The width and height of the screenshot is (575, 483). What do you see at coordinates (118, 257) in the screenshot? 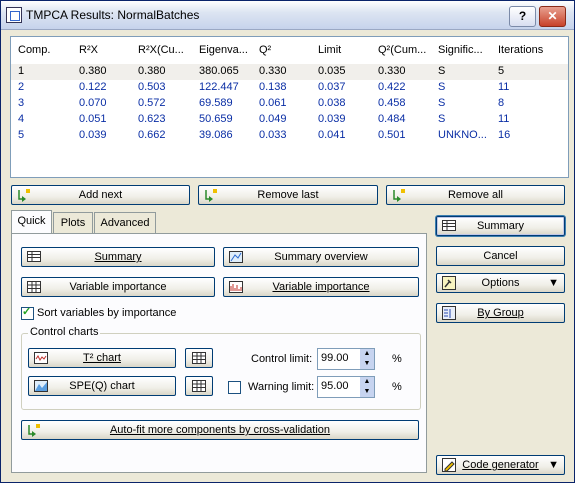
I see `summary-button: Summary` at bounding box center [118, 257].